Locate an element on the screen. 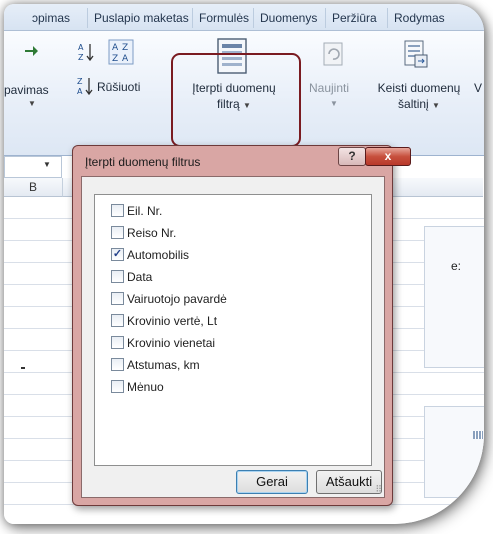 This screenshot has width=493, height=534. field-label: Krovinio vienetai is located at coordinates (171, 343).